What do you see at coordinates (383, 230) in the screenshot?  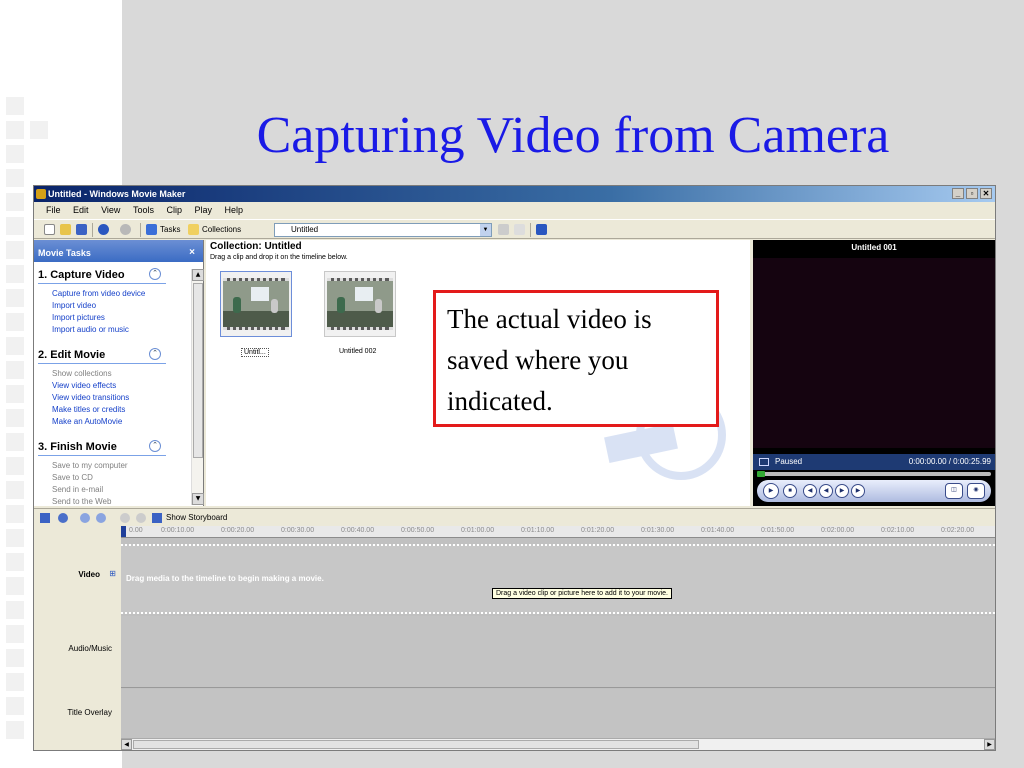 I see `collection-select: Untitled ▼` at bounding box center [383, 230].